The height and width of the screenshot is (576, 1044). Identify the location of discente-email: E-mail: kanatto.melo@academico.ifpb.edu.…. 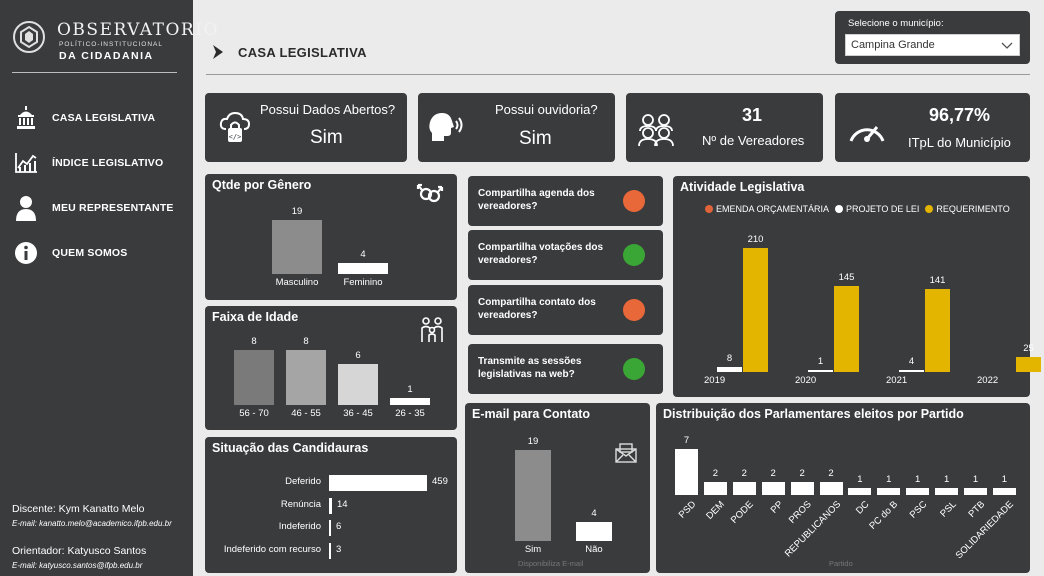
(92, 523).